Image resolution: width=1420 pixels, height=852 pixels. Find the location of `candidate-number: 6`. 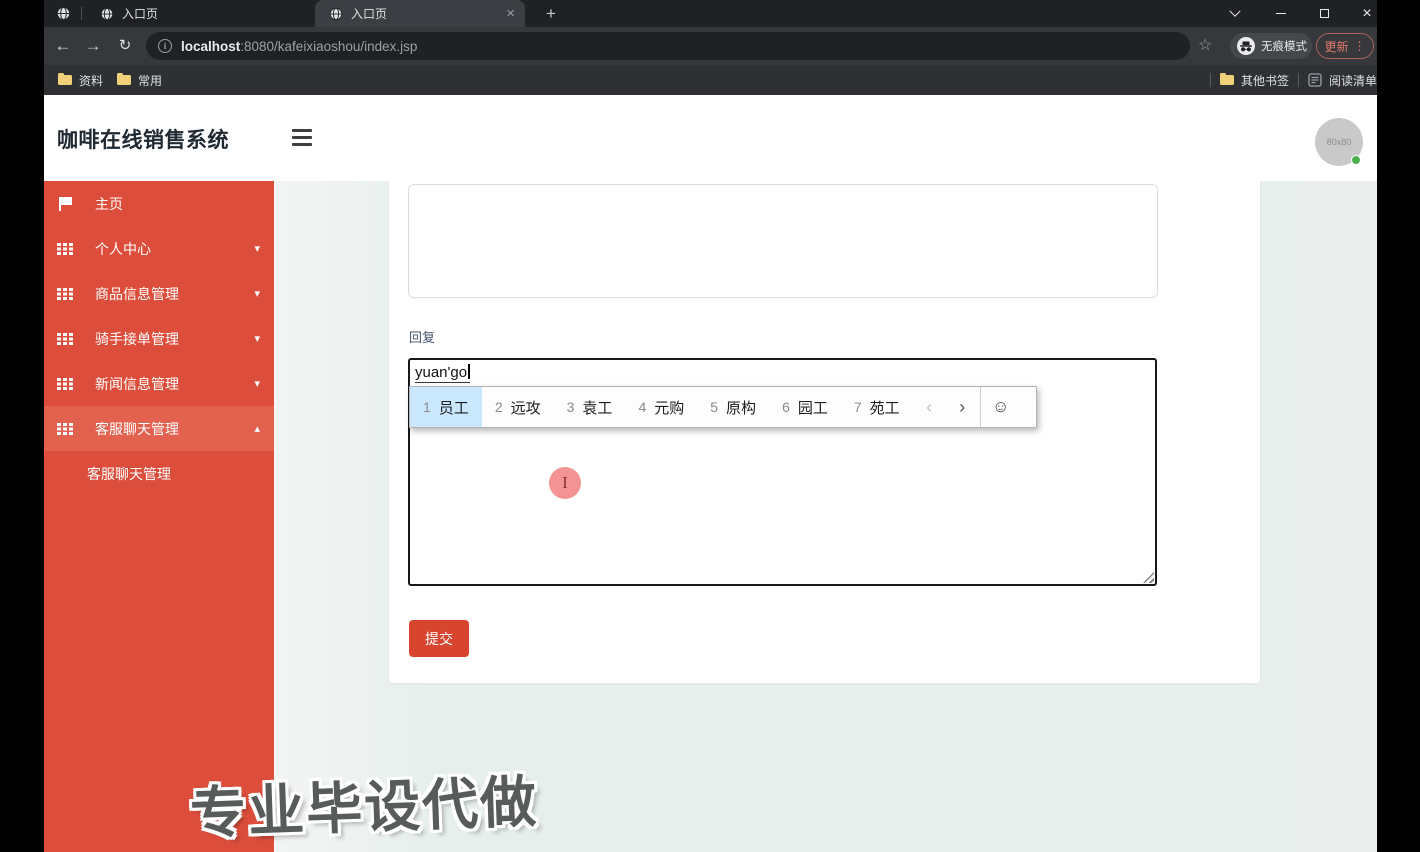

candidate-number: 6 is located at coordinates (786, 407).